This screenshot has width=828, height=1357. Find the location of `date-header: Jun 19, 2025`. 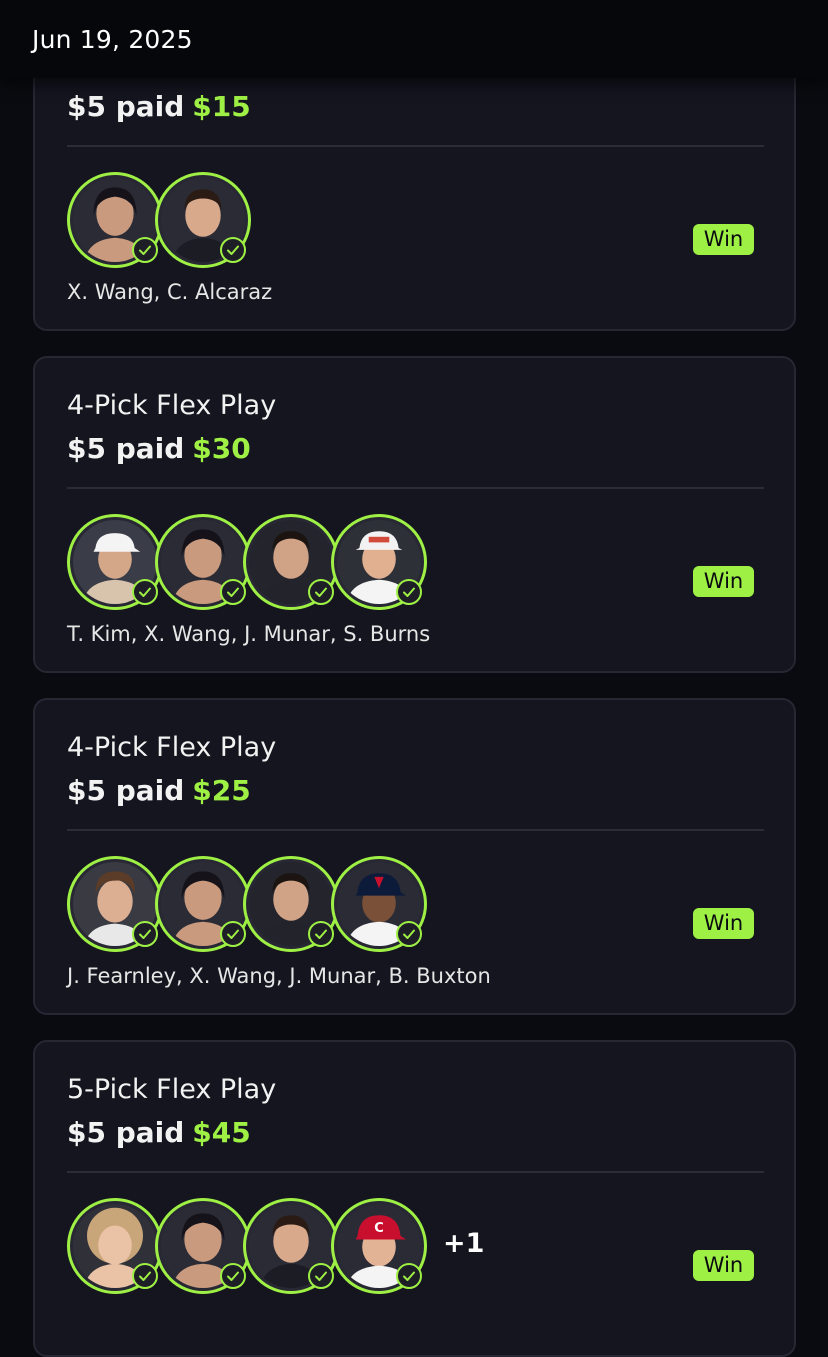

date-header: Jun 19, 2025 is located at coordinates (414, 39).